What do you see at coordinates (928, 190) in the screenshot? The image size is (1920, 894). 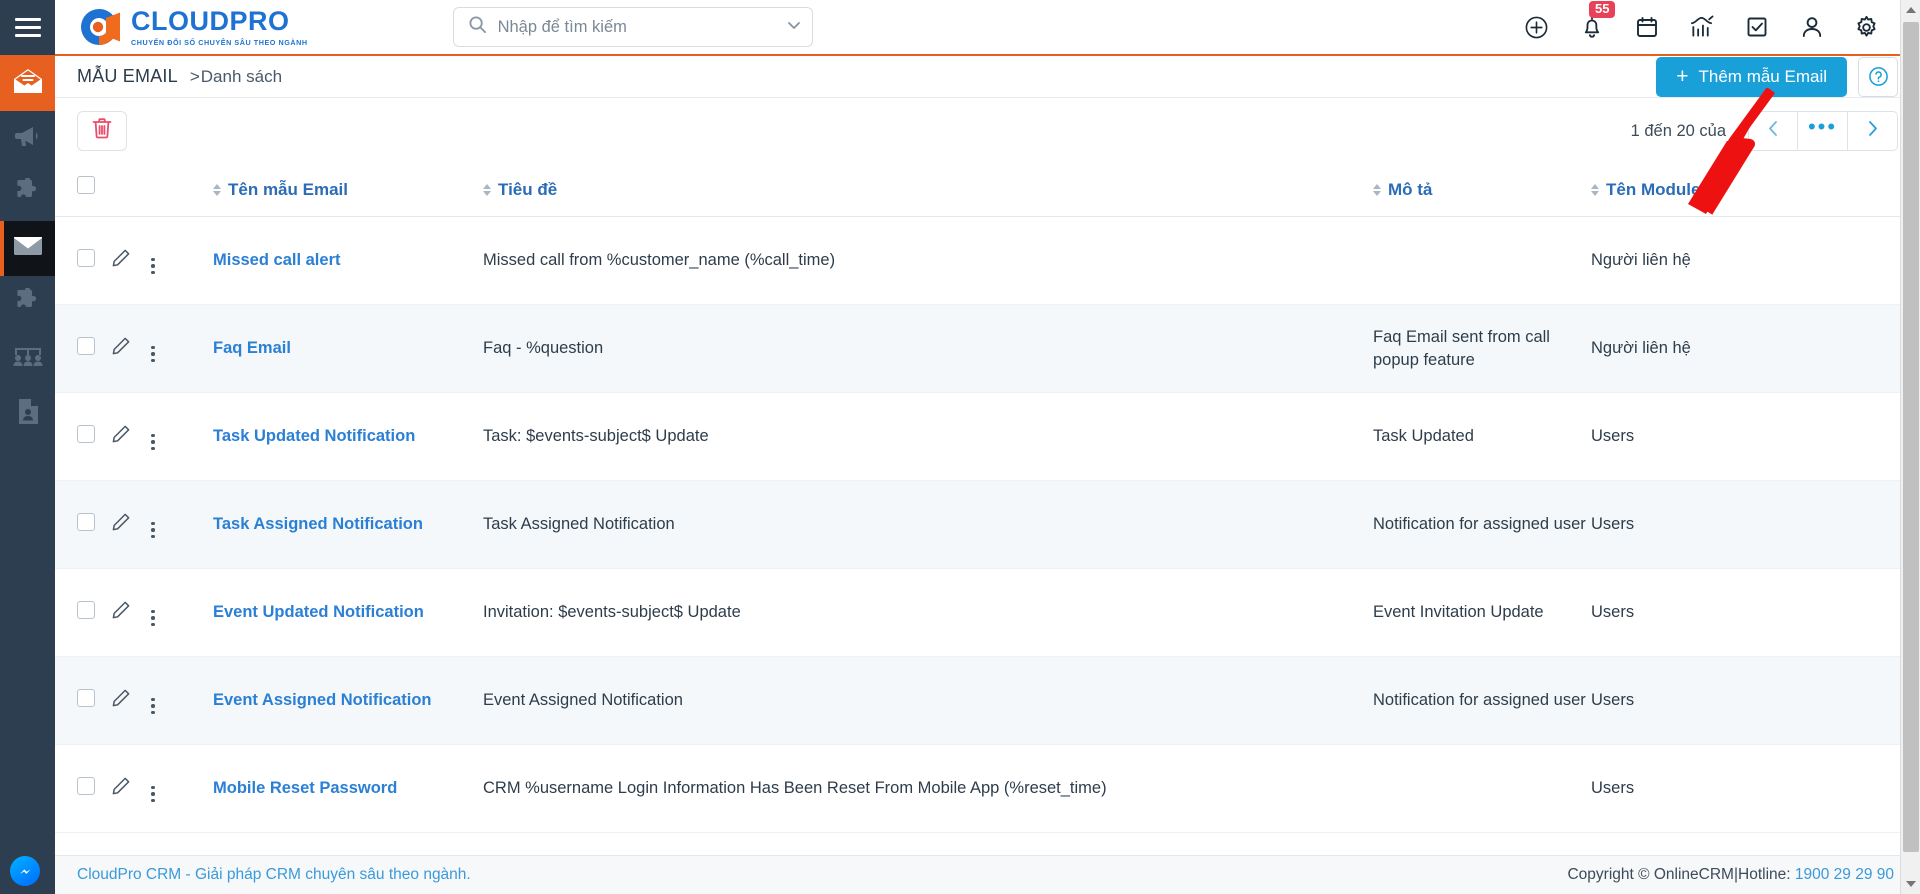 I see `column-header-subject: Tiêu đề` at bounding box center [928, 190].